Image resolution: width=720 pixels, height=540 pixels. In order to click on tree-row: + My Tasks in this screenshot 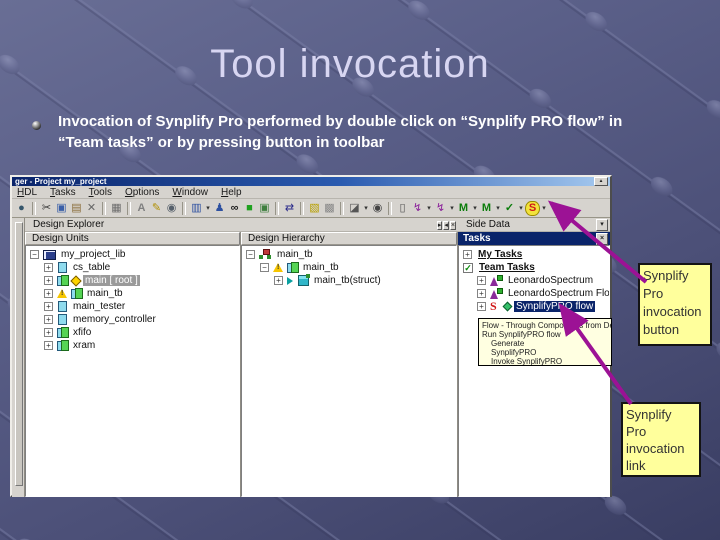, I will do `click(534, 254)`.